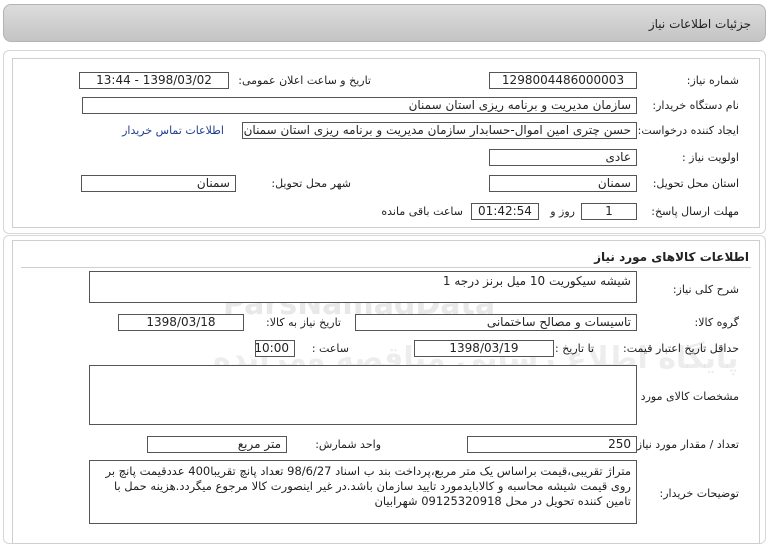 The width and height of the screenshot is (770, 545). Describe the element at coordinates (217, 444) in the screenshot. I see `unit-field: متر مربع` at that location.